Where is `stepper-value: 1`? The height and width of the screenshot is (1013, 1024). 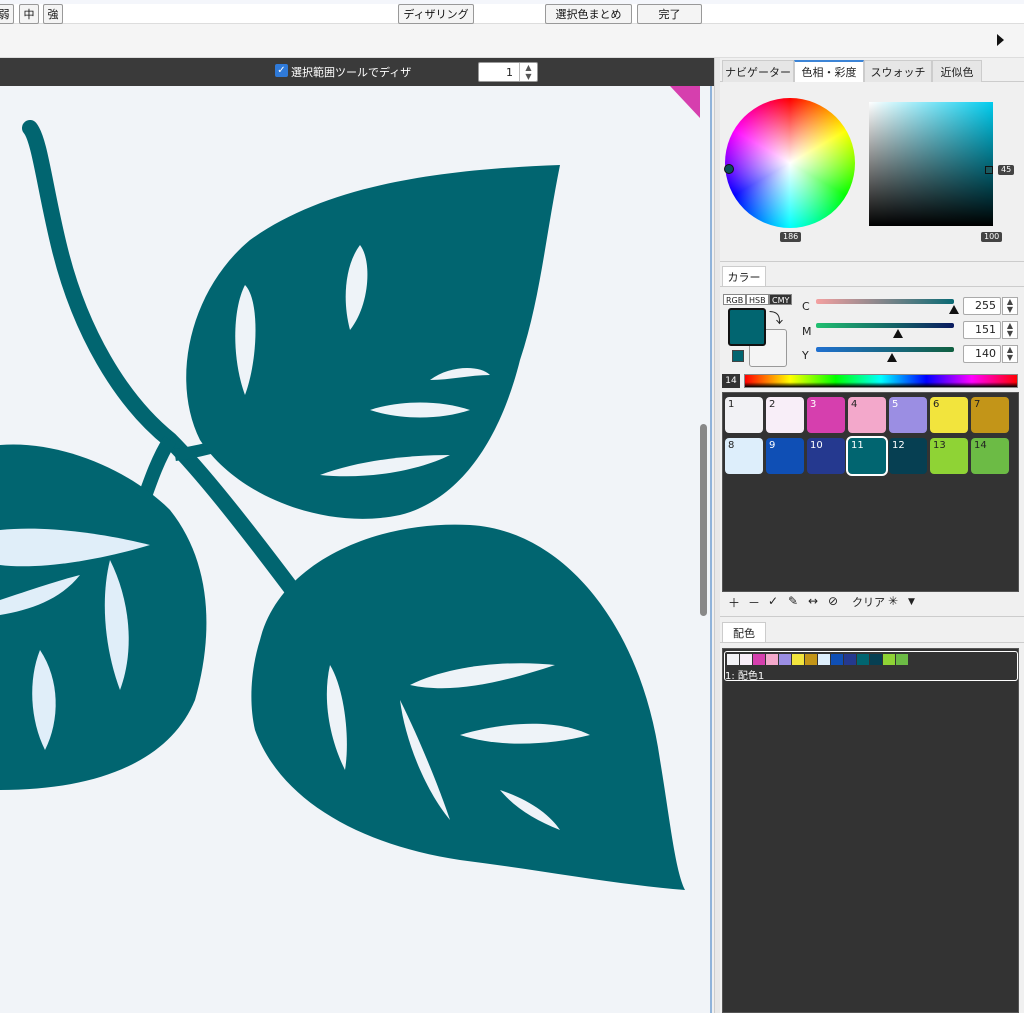 stepper-value: 1 is located at coordinates (509, 72).